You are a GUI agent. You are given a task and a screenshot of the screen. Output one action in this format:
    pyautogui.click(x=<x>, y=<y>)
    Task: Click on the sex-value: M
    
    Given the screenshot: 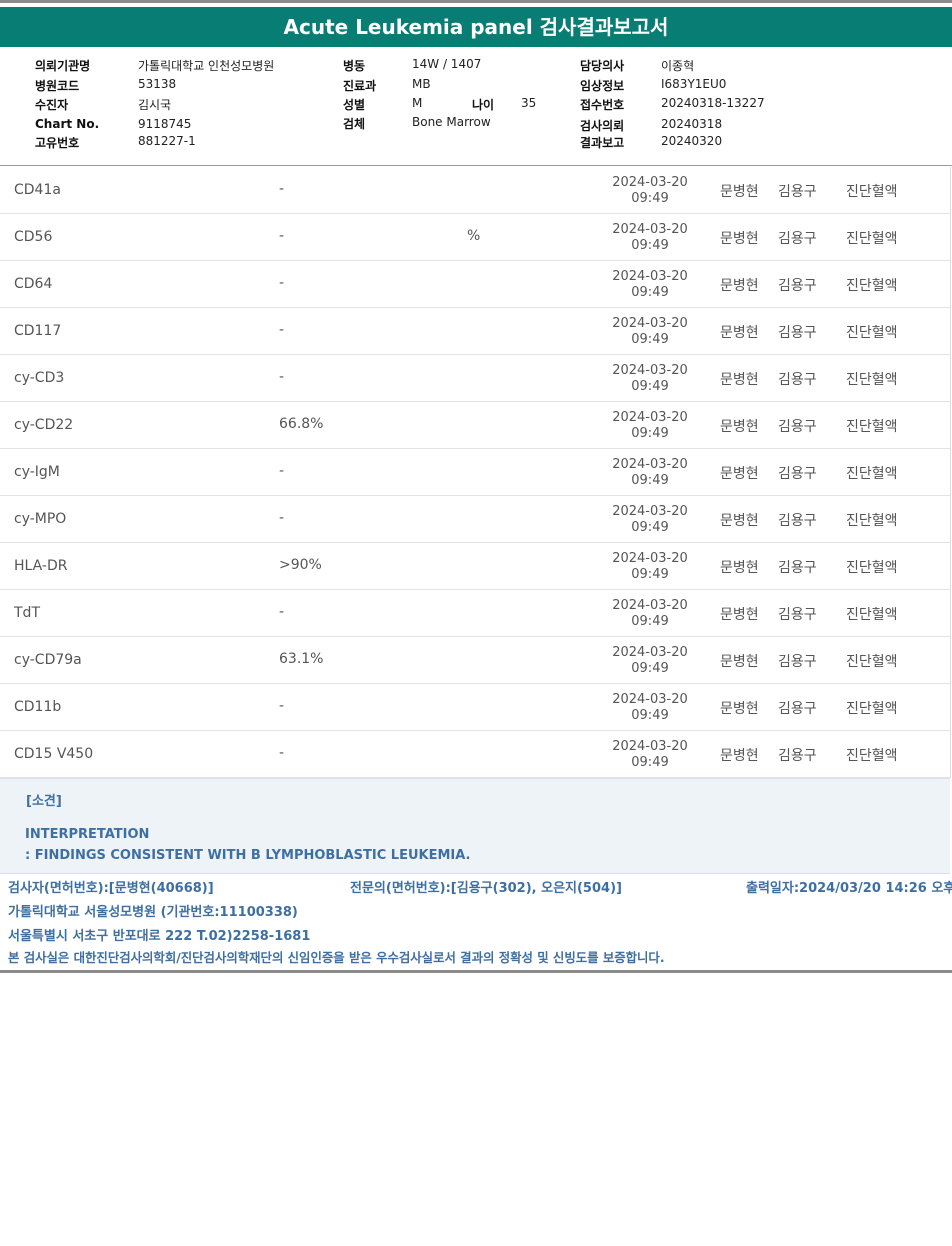 What is the action you would take?
    pyautogui.click(x=417, y=103)
    